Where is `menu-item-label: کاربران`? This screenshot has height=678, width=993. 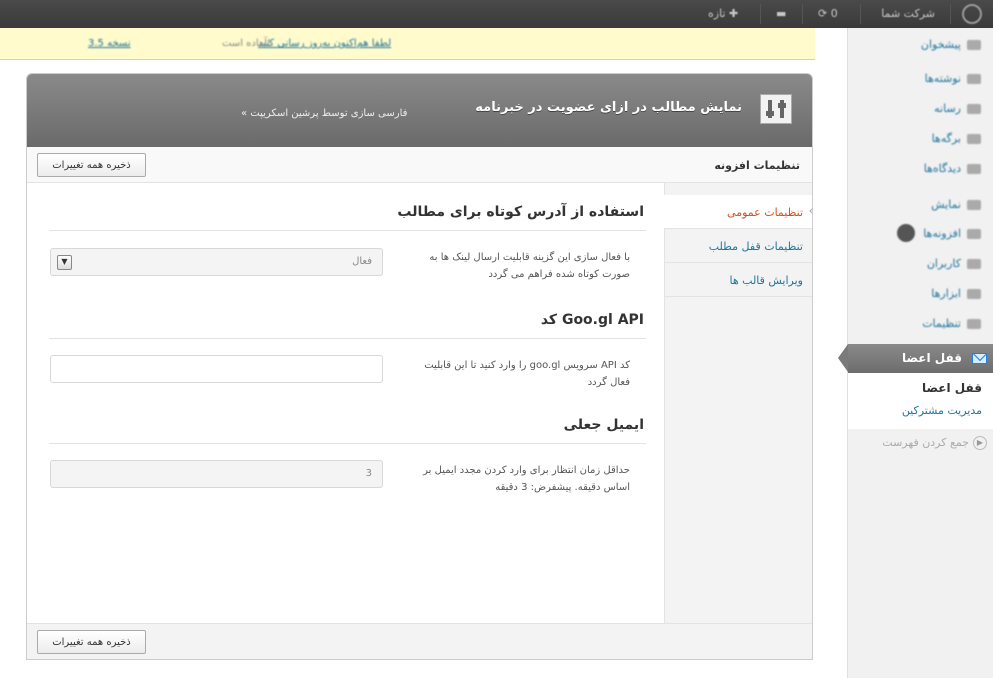 menu-item-label: کاربران is located at coordinates (943, 263).